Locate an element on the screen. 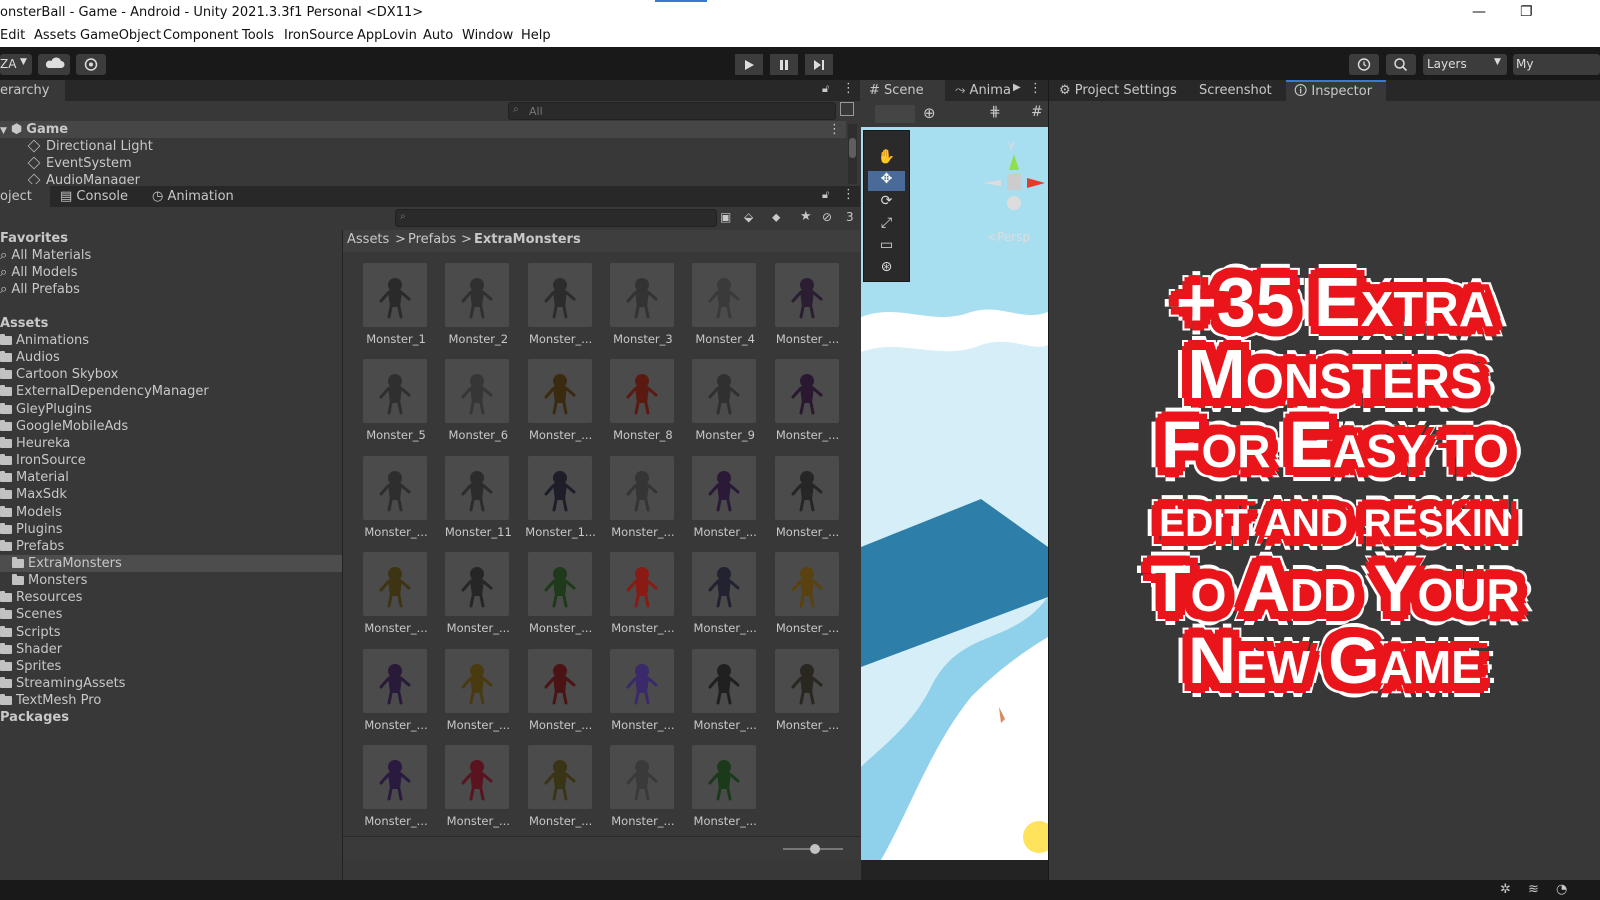 This screenshot has width=1600, height=900. menu-component: Component is located at coordinates (200, 35).